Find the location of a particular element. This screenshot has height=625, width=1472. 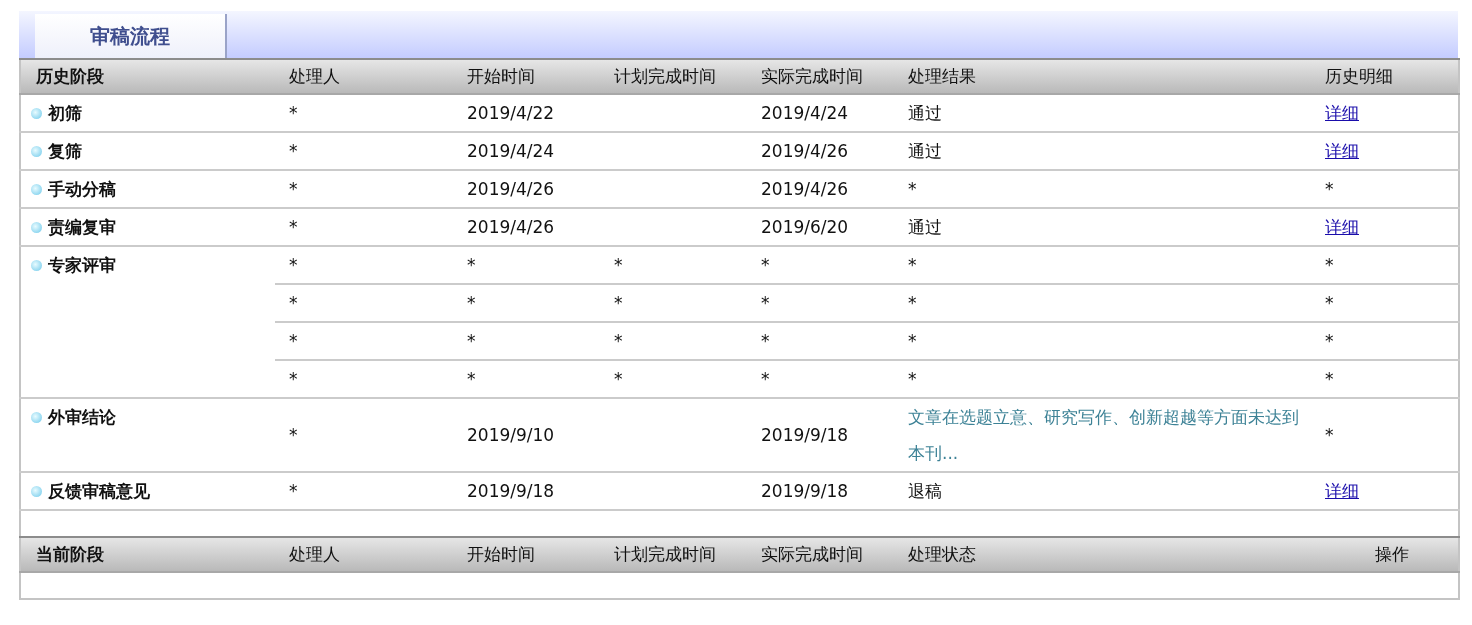

column-header: 操作 is located at coordinates (1385, 554).